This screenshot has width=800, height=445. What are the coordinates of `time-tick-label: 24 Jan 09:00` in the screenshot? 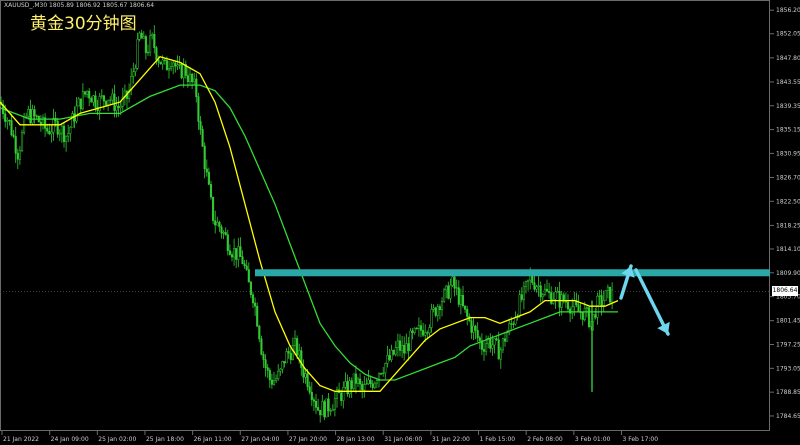 It's located at (70, 439).